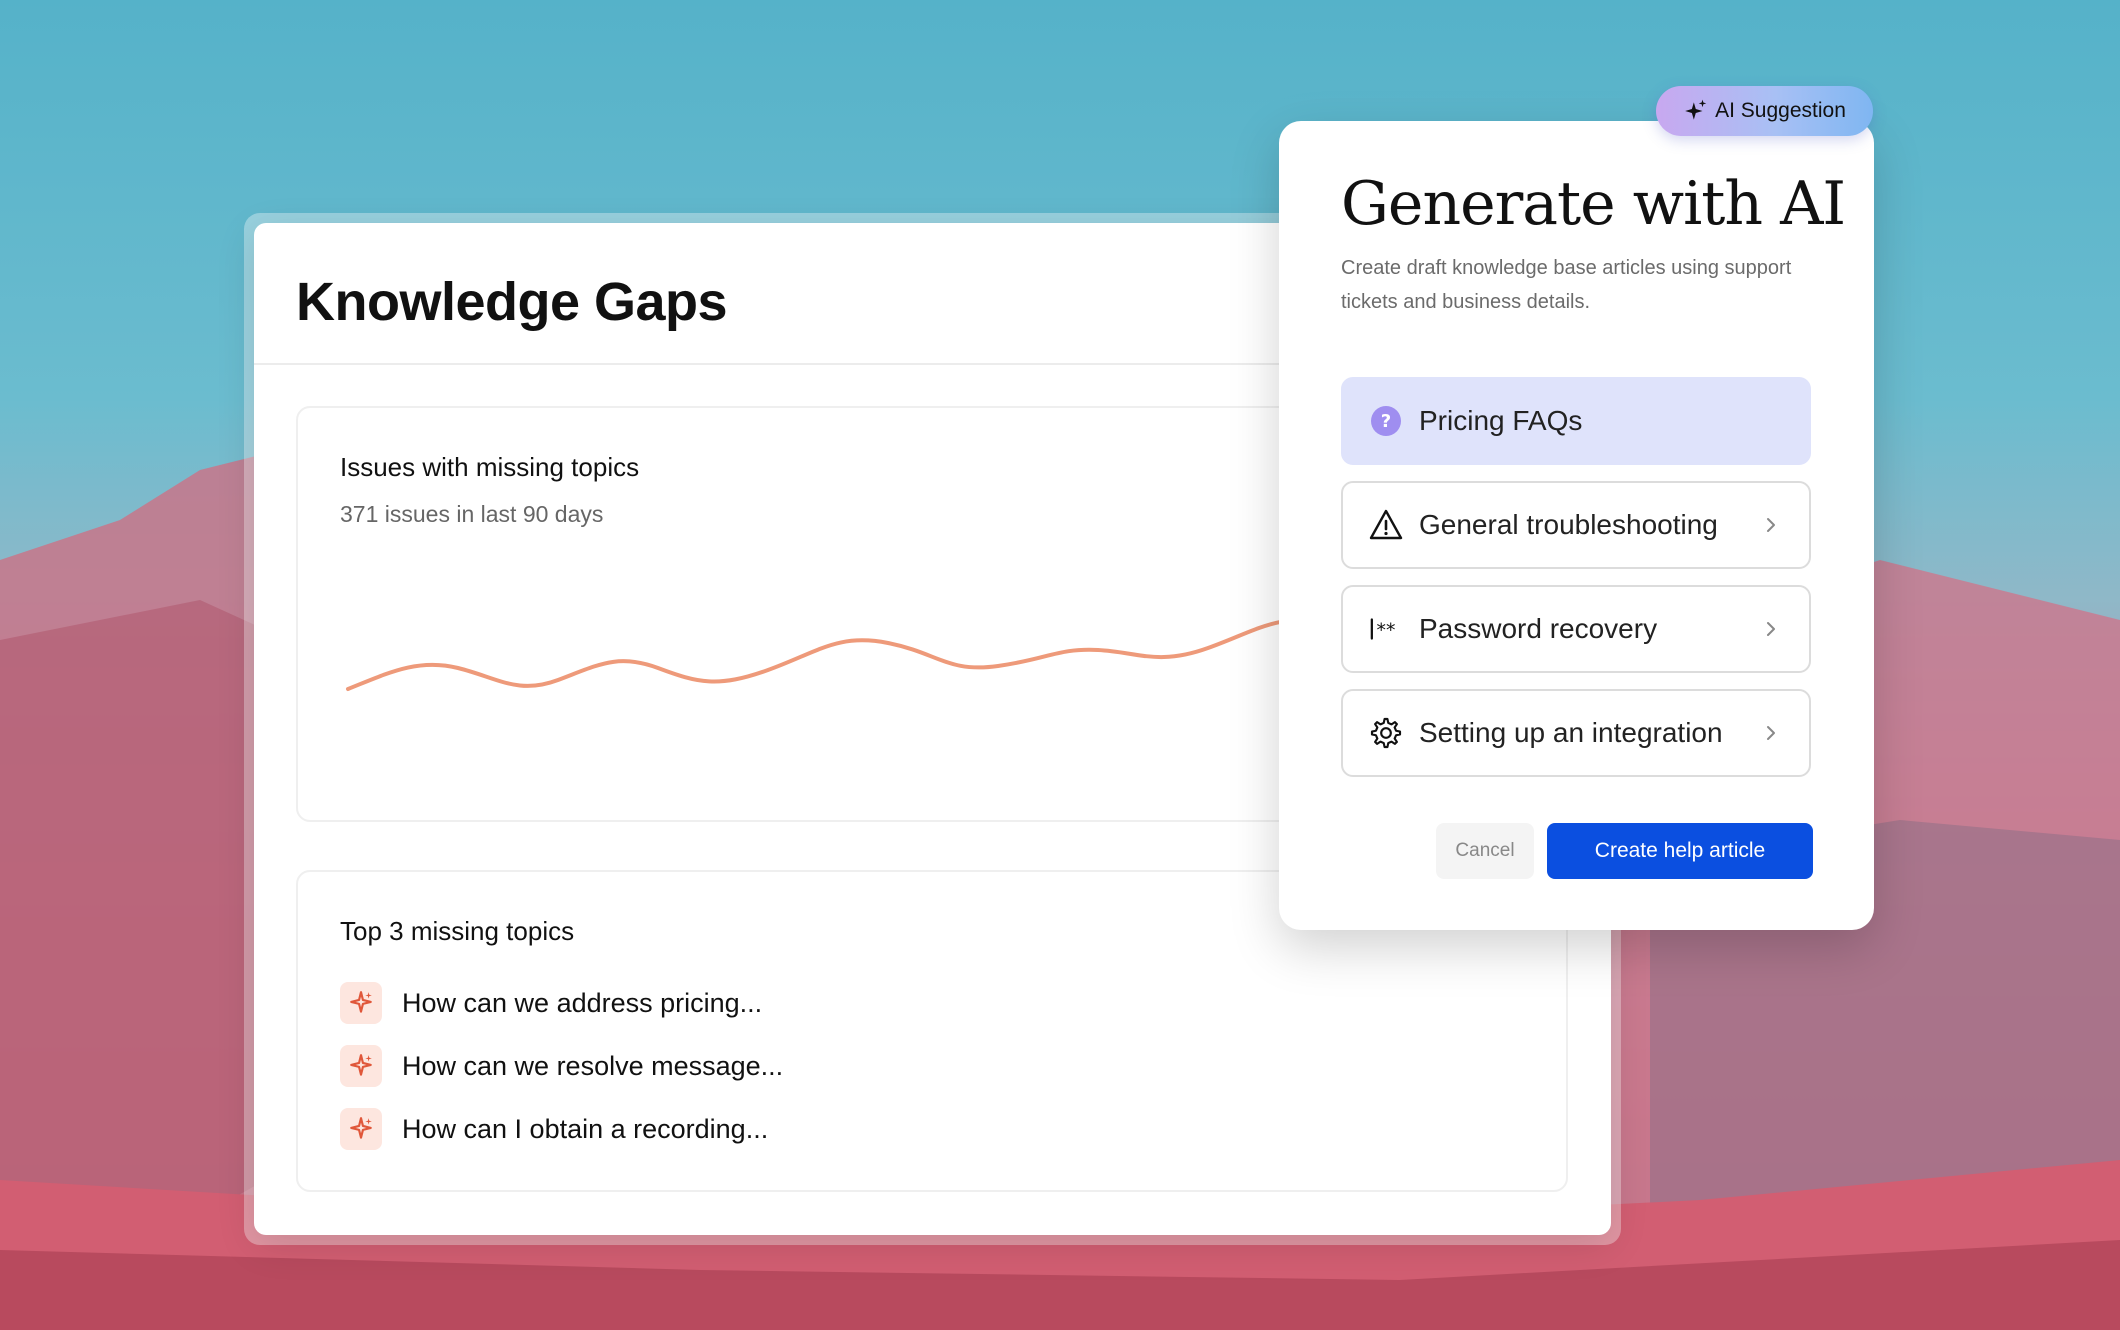 This screenshot has height=1330, width=2120. I want to click on option-general-troubleshooting: General troubleshooting, so click(1576, 525).